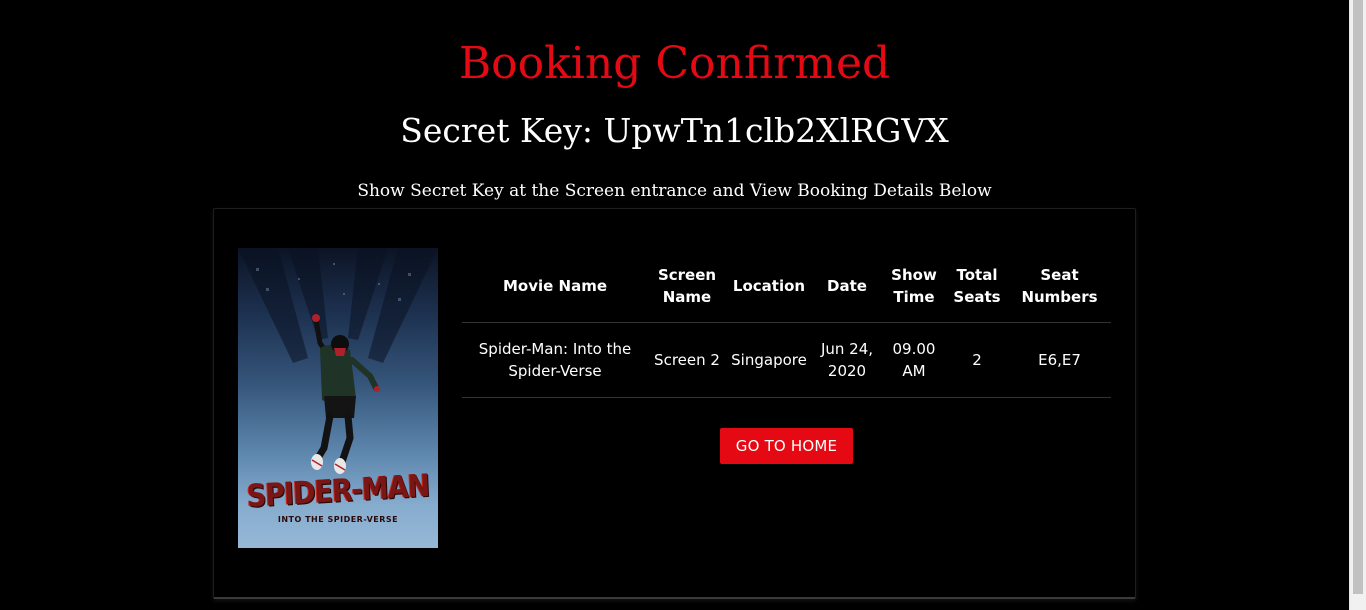  What do you see at coordinates (555, 360) in the screenshot?
I see `cell-movie-name: Spider-Man: Into the Spider-Verse` at bounding box center [555, 360].